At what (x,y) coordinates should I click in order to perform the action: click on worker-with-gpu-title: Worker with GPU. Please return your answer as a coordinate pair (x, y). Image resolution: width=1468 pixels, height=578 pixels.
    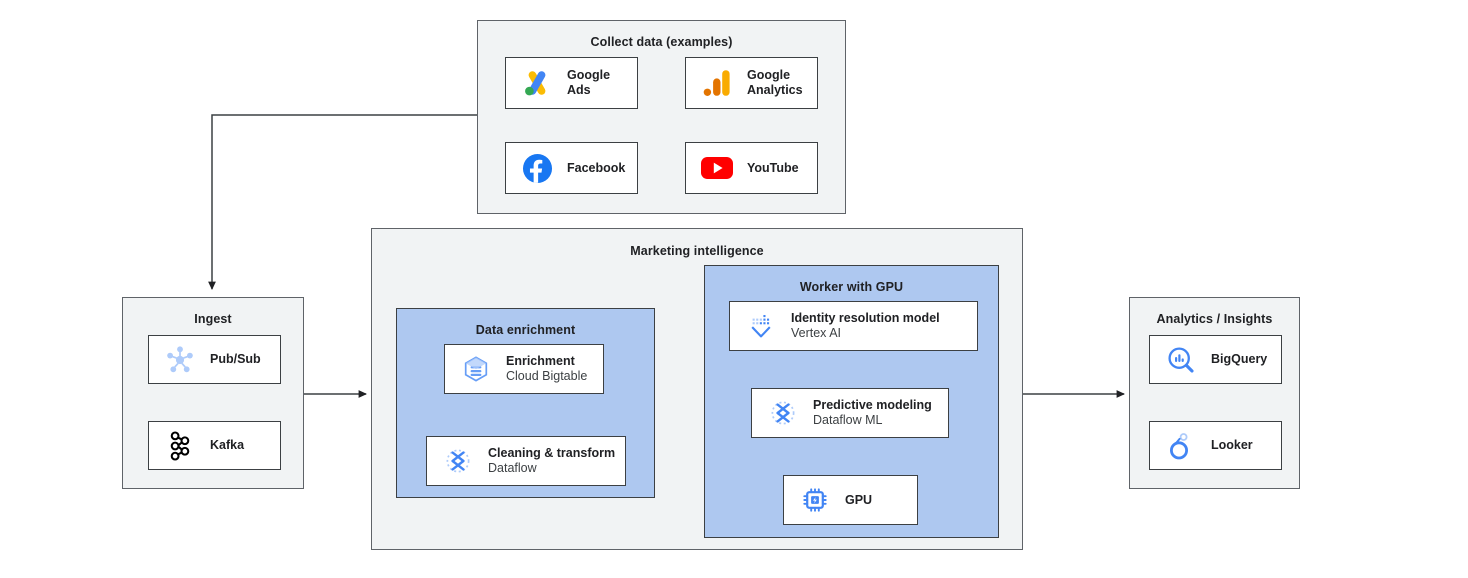
    Looking at the image, I should click on (851, 287).